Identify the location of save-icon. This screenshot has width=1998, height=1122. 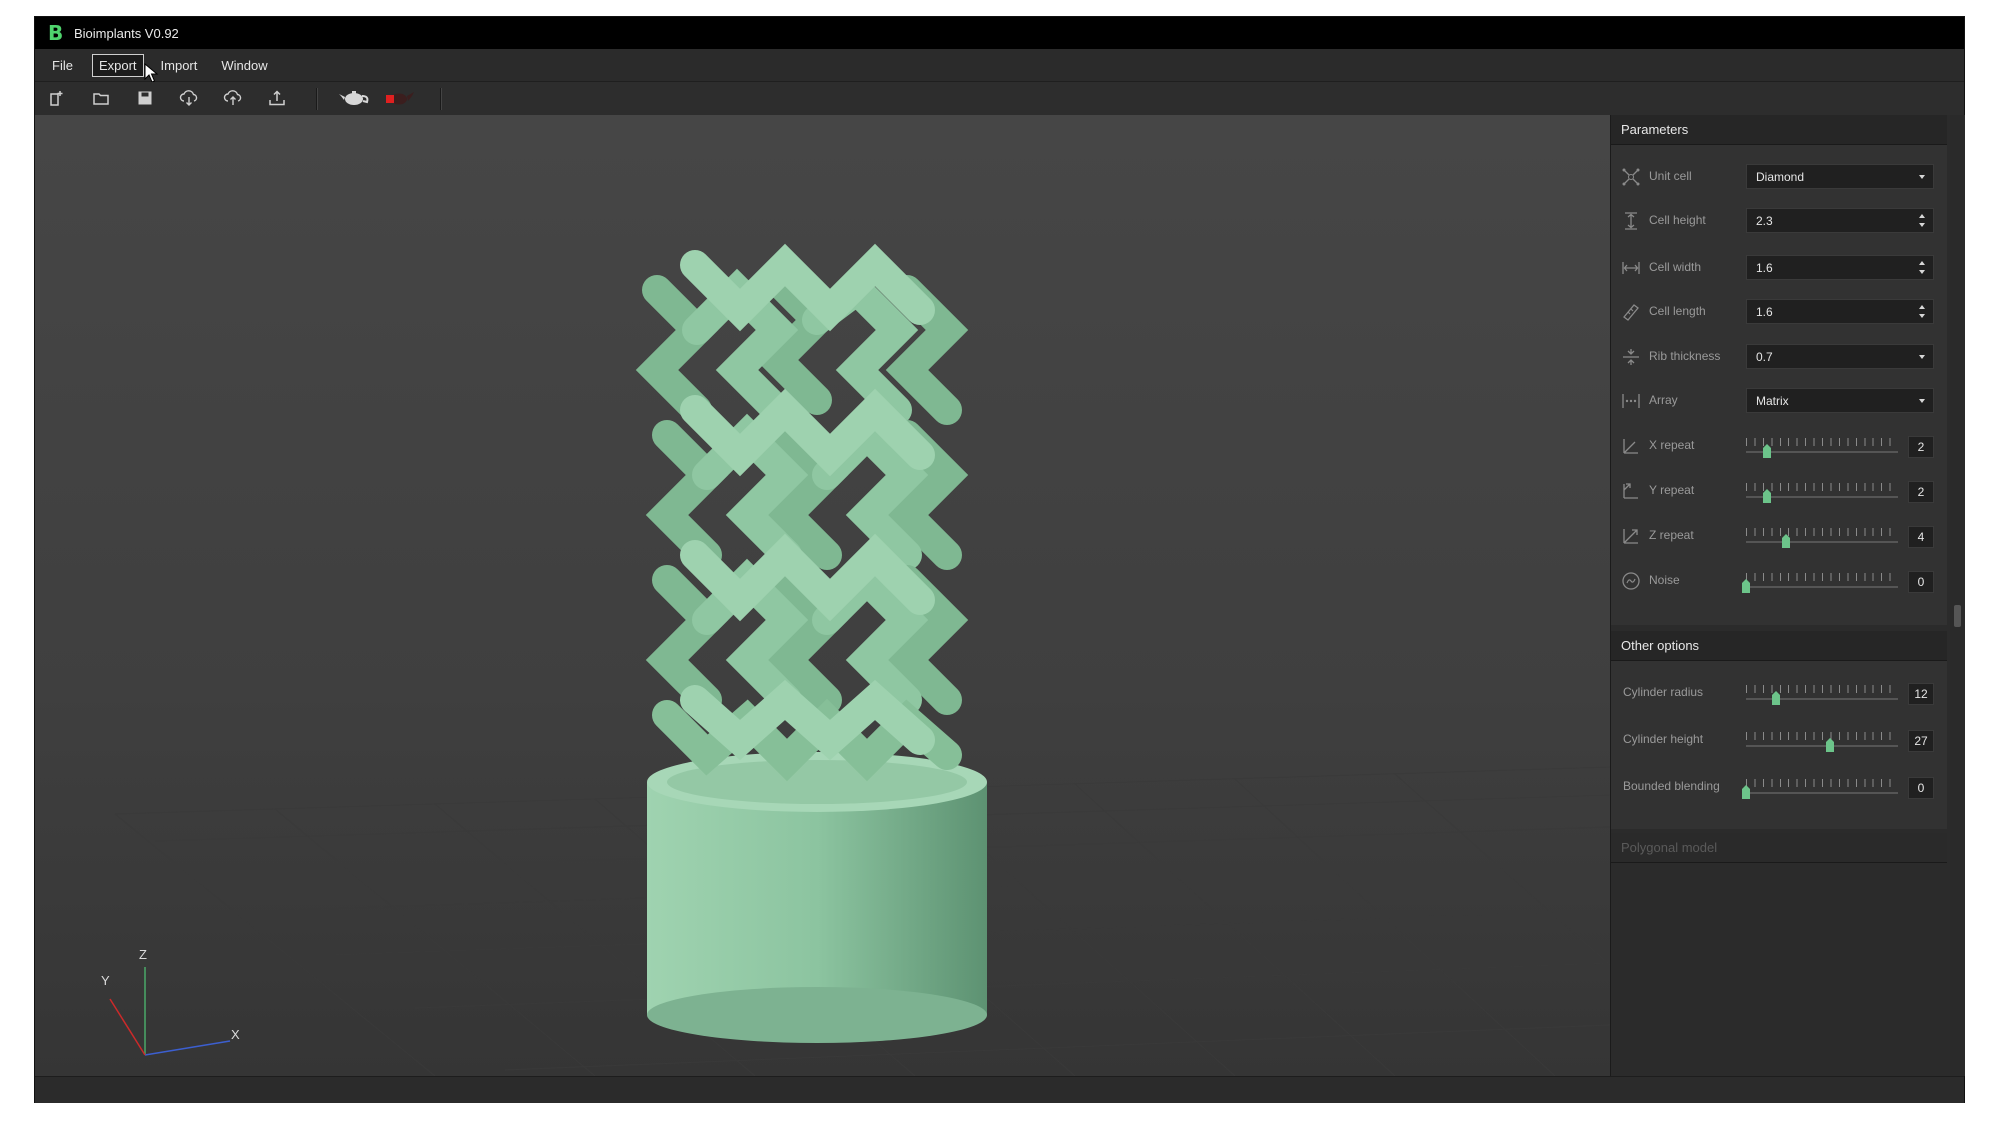
(145, 98).